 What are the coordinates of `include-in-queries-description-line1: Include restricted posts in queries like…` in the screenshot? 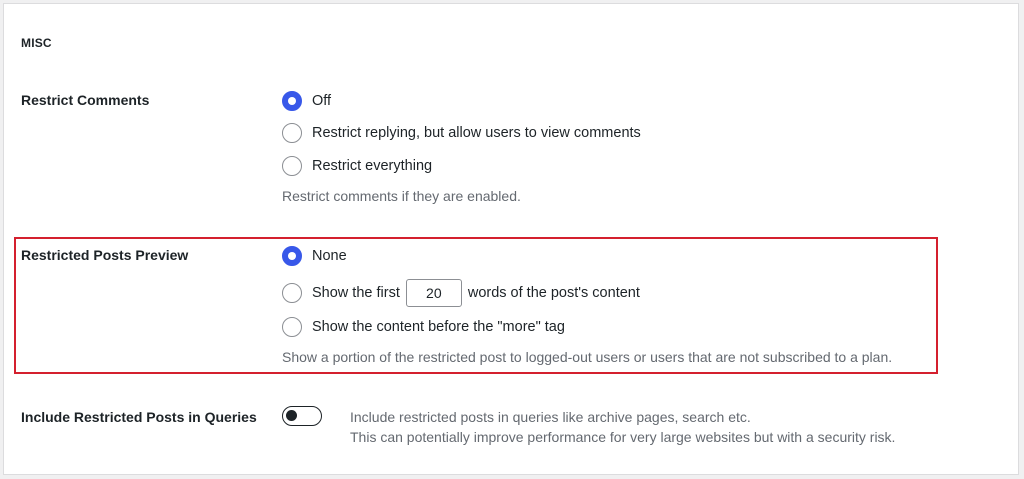 It's located at (550, 417).